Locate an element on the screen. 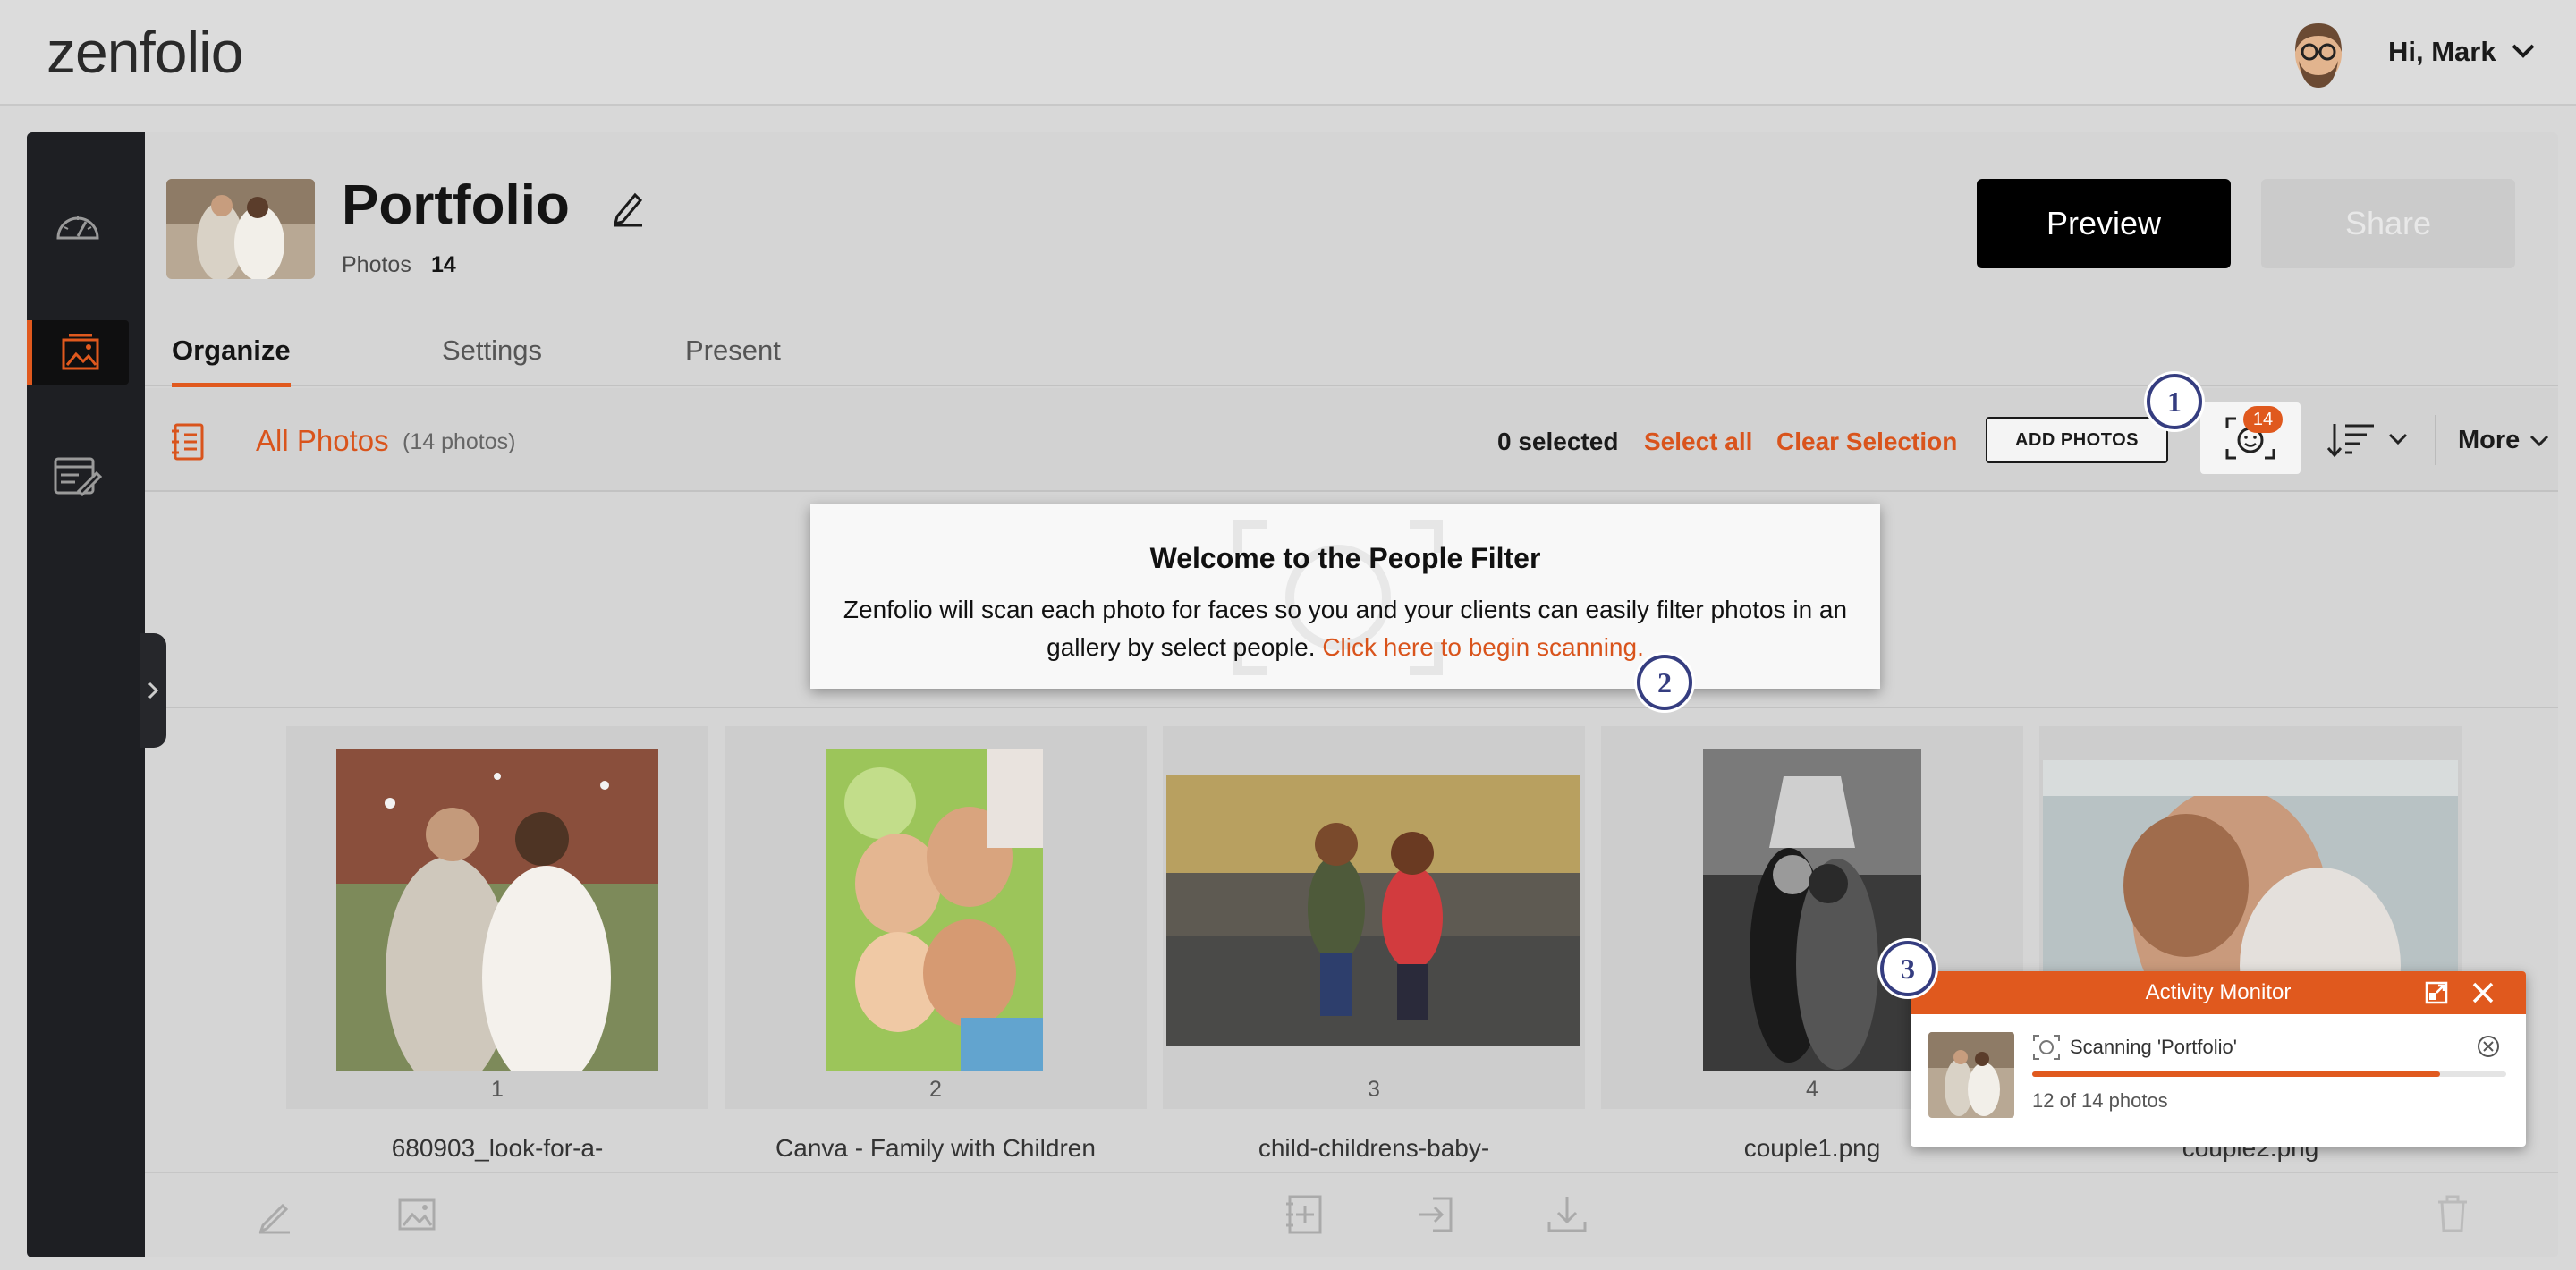  sidebar-item-dashboard is located at coordinates (78, 225).